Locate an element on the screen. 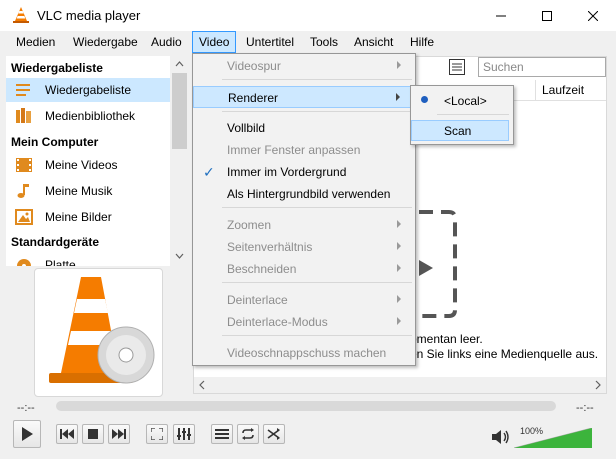 This screenshot has height=459, width=616. menu-item-label: Als Hintergrundbild verwenden is located at coordinates (309, 194).